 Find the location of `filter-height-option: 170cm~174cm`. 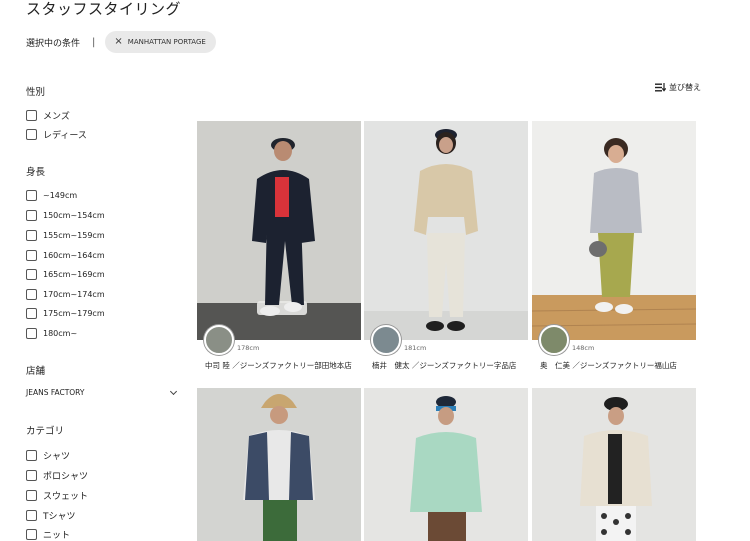

filter-height-option: 170cm~174cm is located at coordinates (65, 294).